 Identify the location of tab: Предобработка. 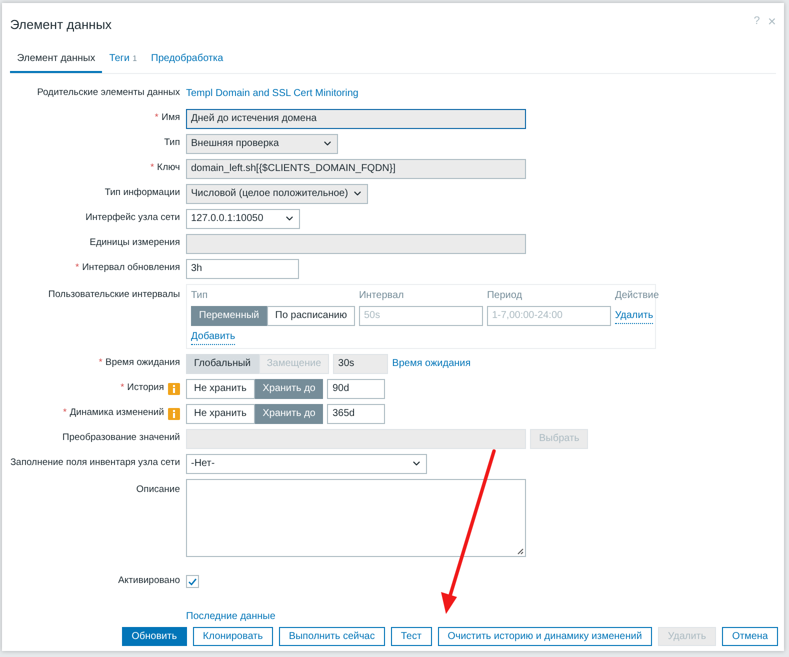
(187, 61).